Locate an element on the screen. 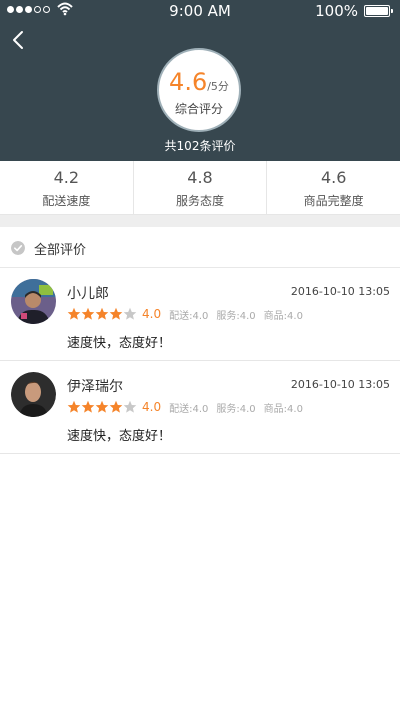 The height and width of the screenshot is (710, 400). reviewer-name: 伊泽瑞尔 is located at coordinates (95, 387).